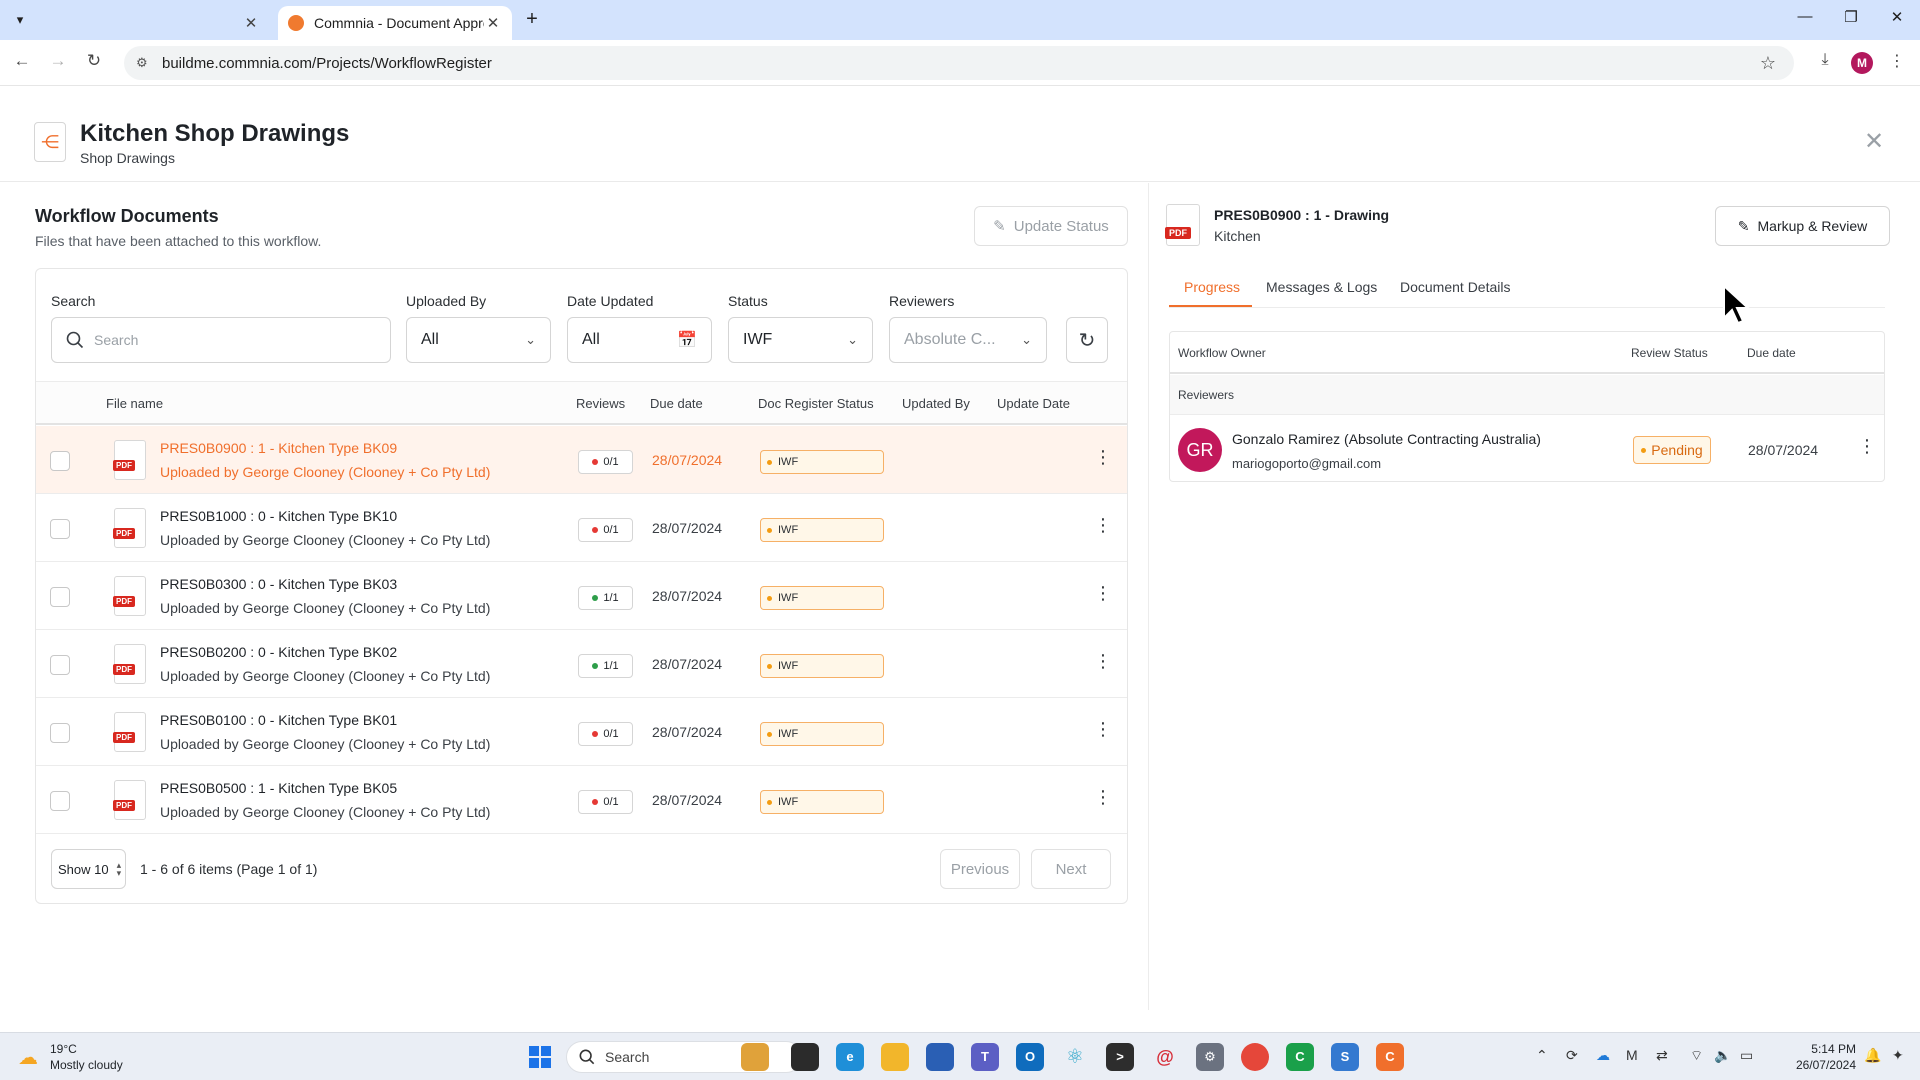 The width and height of the screenshot is (1920, 1080). What do you see at coordinates (1862, 63) in the screenshot?
I see `profile-avatar: M` at bounding box center [1862, 63].